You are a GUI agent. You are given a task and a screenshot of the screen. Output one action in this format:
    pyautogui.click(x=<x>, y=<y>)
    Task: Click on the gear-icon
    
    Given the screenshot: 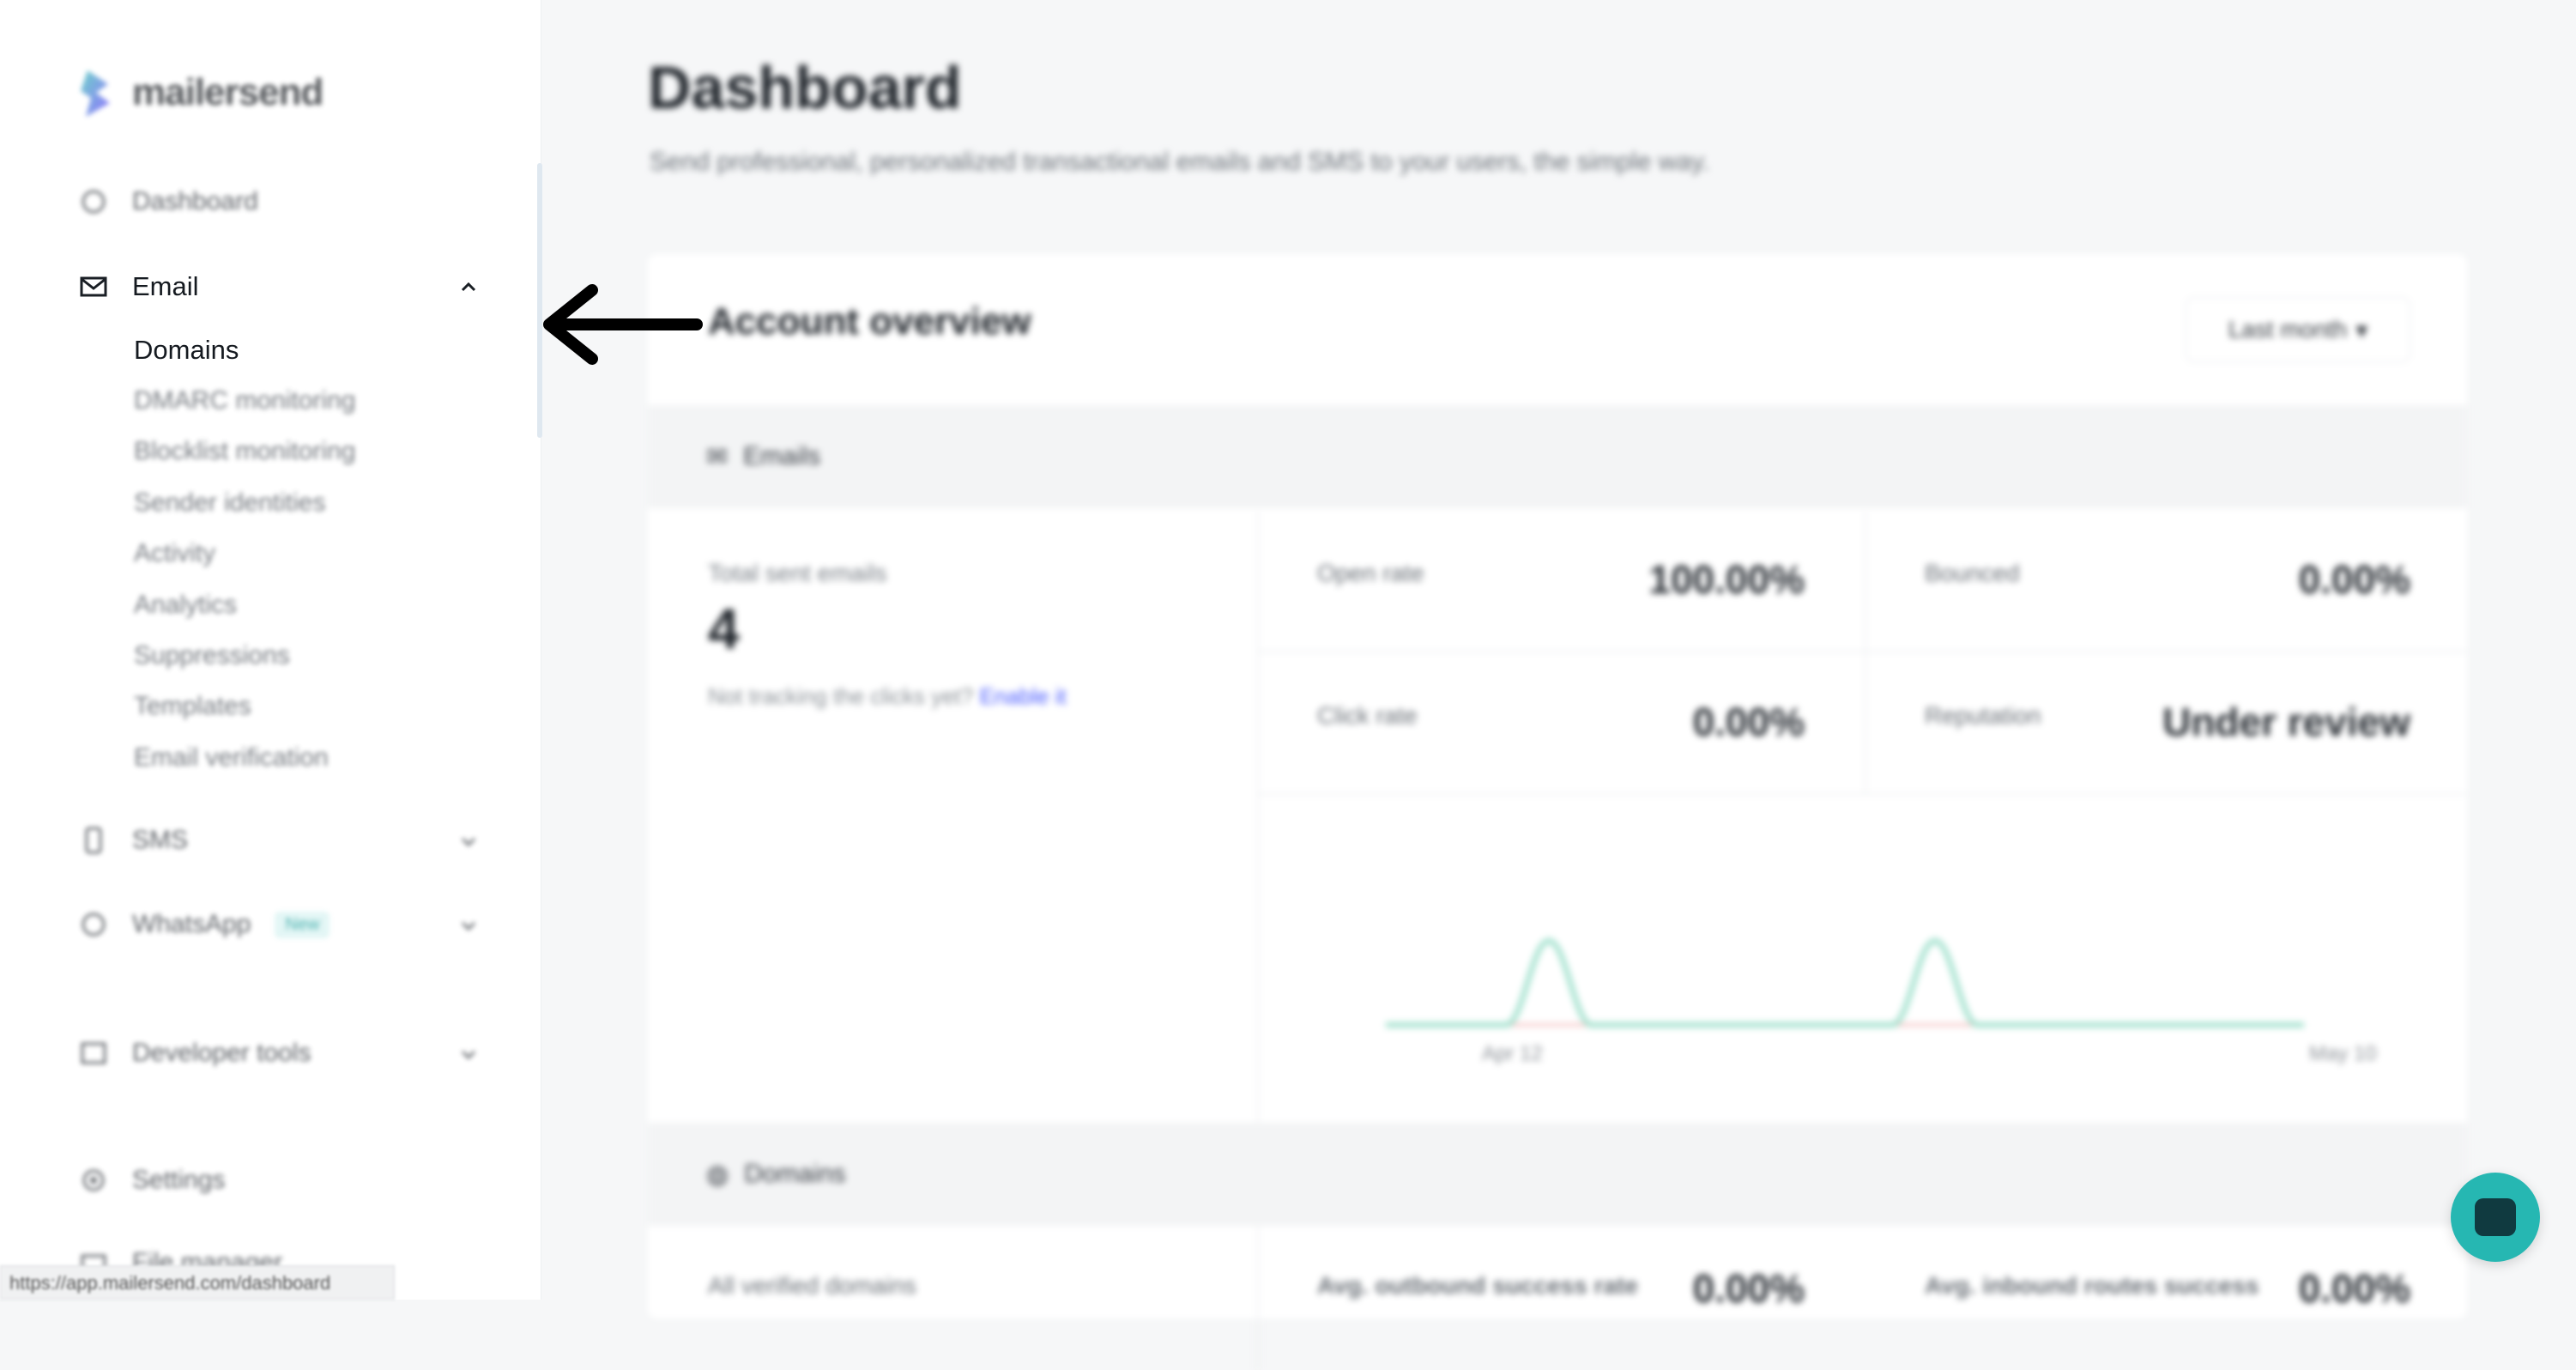 What is the action you would take?
    pyautogui.click(x=93, y=1180)
    